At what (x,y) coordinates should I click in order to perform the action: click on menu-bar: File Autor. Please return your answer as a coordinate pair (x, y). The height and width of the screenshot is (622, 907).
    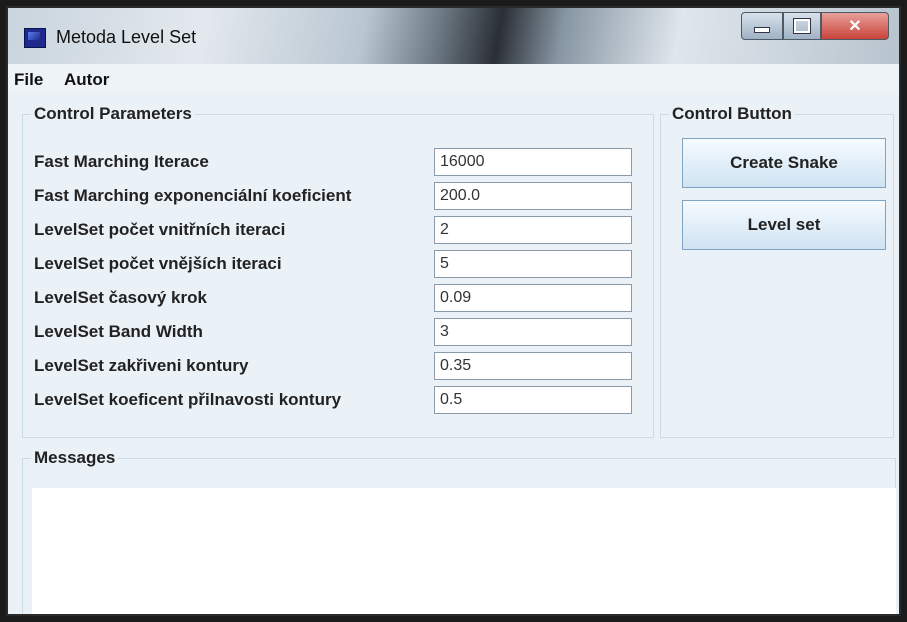
    Looking at the image, I should click on (453, 79).